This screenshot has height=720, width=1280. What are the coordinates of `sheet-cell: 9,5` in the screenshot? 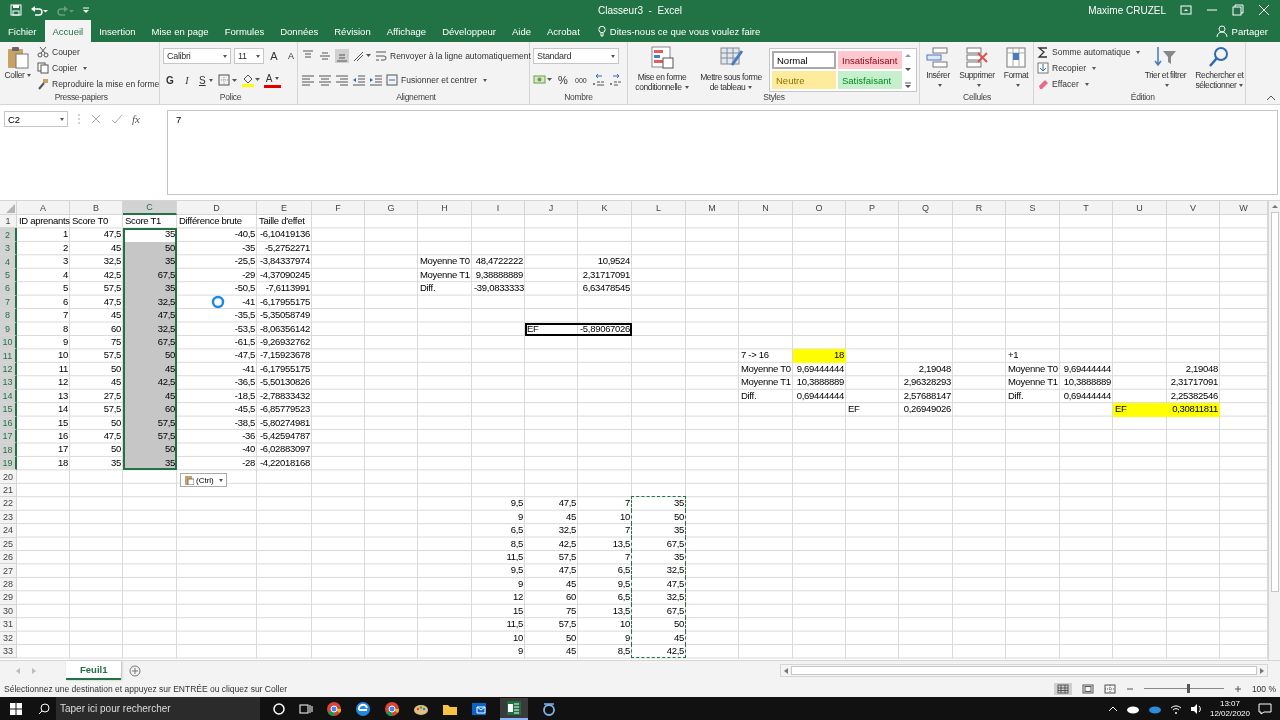 It's located at (498, 571).